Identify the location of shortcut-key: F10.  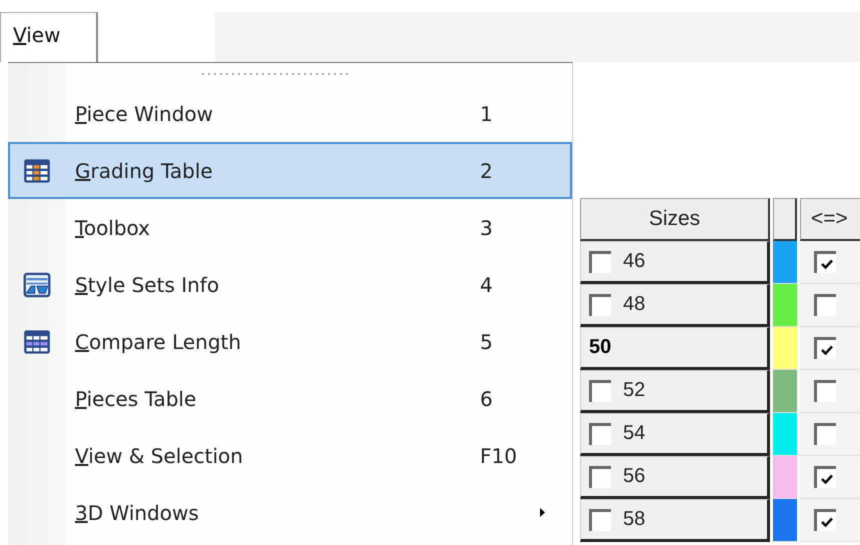
(510, 456).